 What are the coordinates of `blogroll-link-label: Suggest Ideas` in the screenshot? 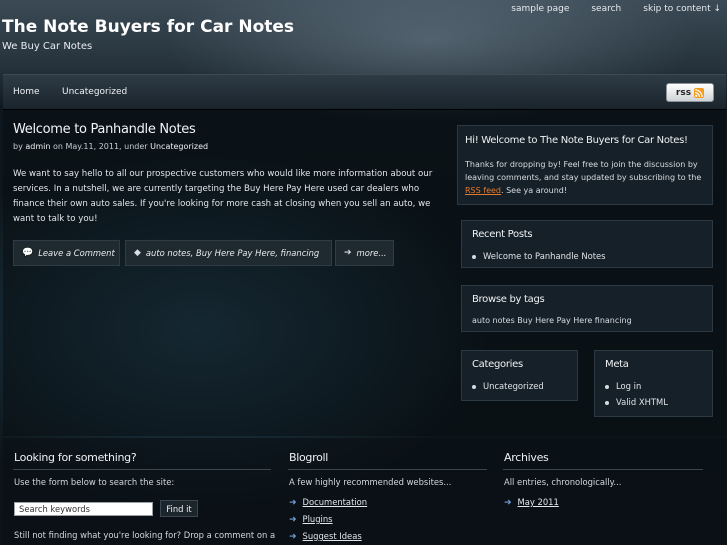 It's located at (332, 536).